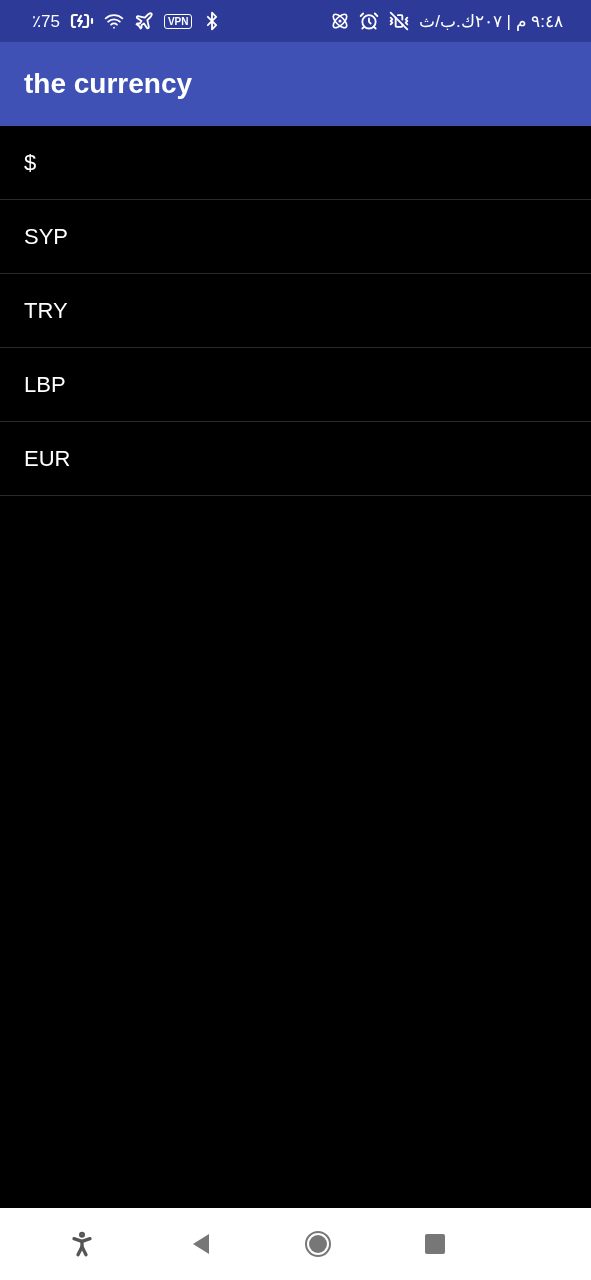 Image resolution: width=591 pixels, height=1280 pixels. I want to click on currency-item: SYP, so click(295, 237).